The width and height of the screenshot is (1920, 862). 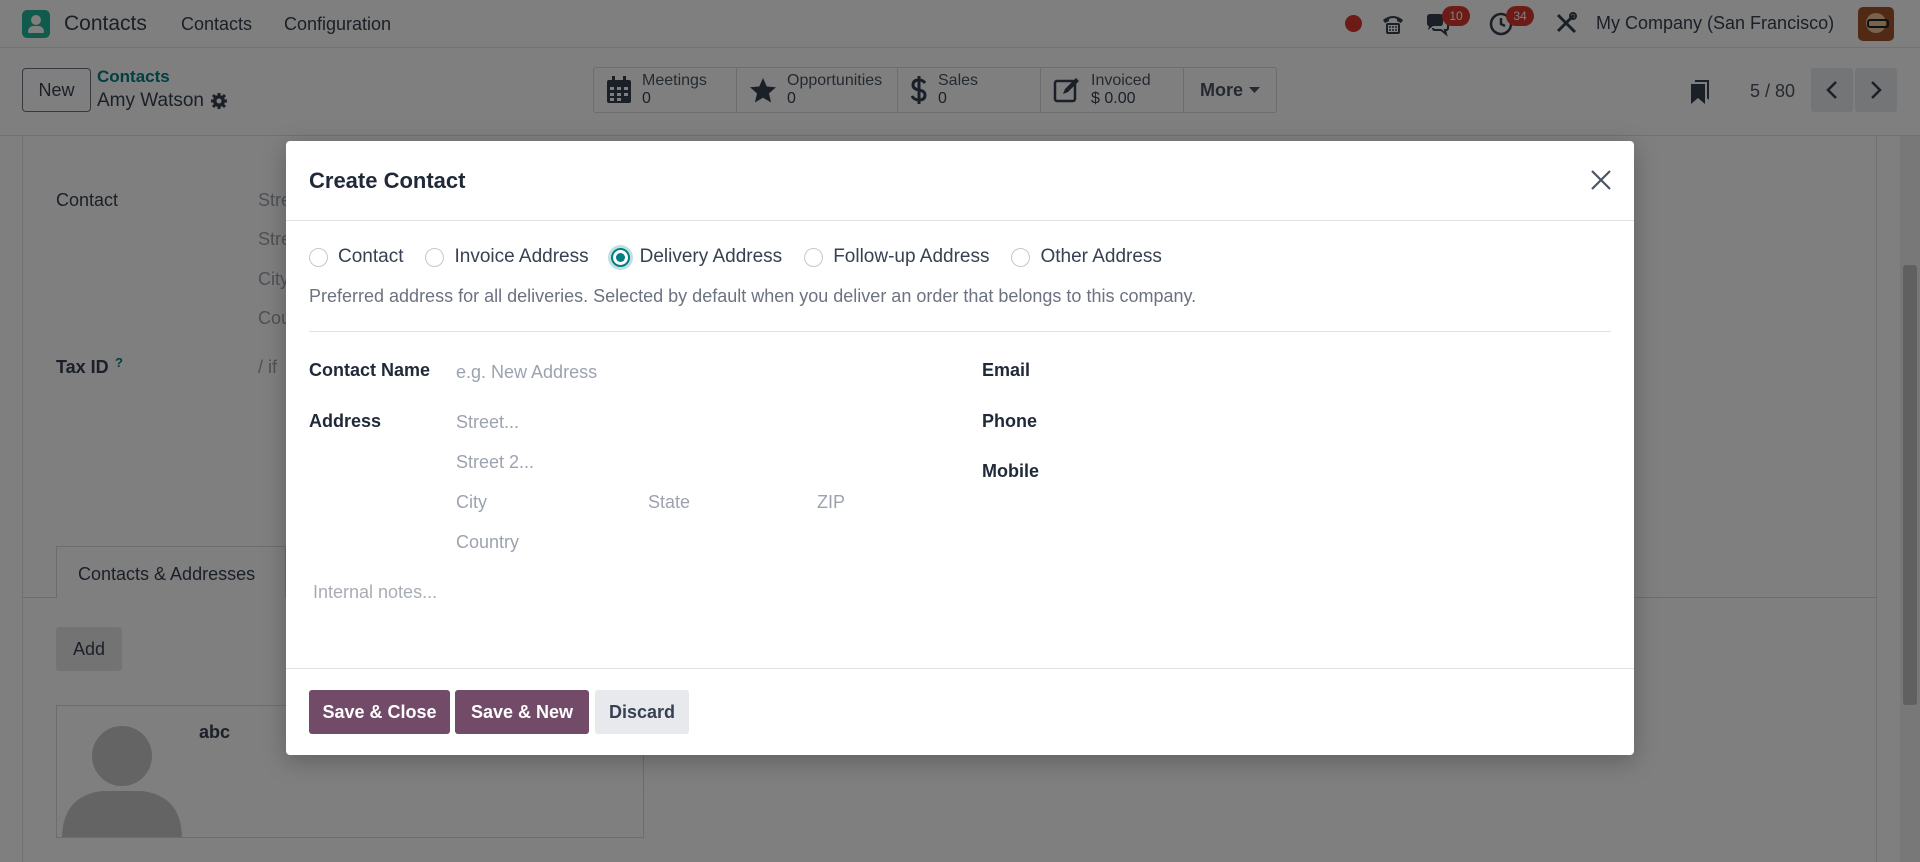 What do you see at coordinates (1601, 180) in the screenshot?
I see `close-icon` at bounding box center [1601, 180].